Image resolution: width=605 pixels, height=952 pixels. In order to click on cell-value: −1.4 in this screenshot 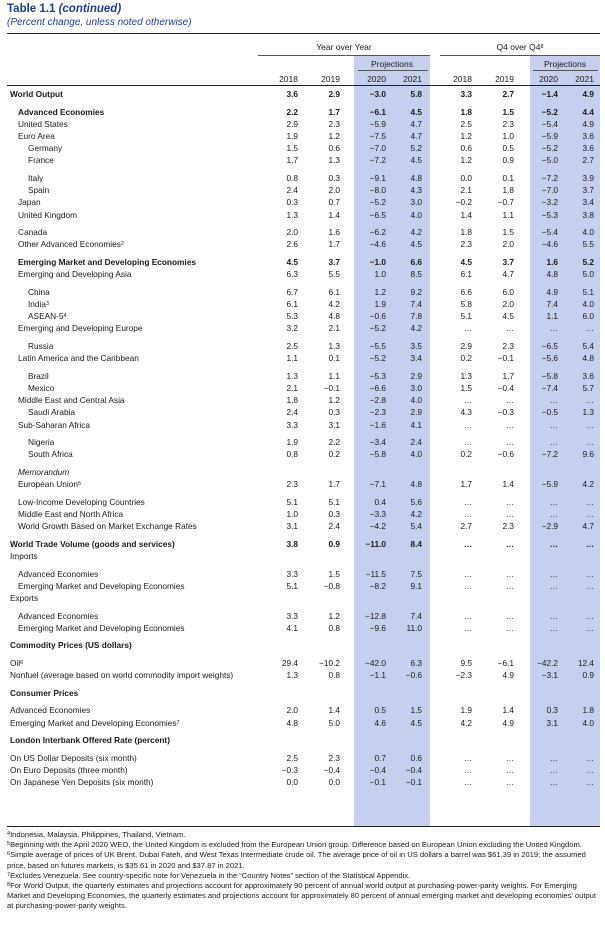, I will do `click(549, 94)`.